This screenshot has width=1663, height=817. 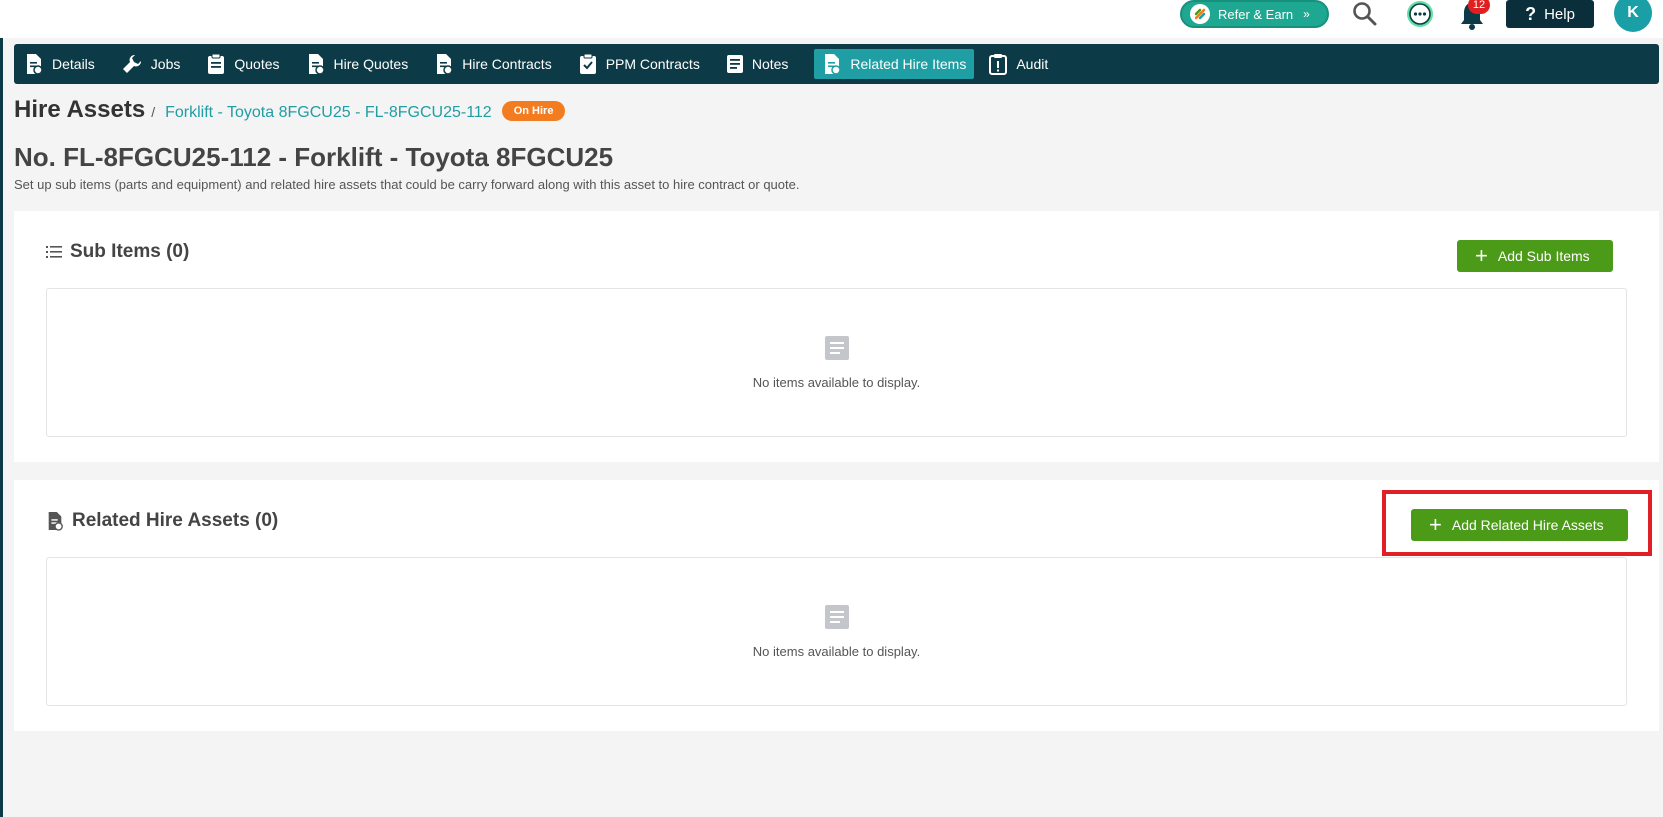 I want to click on tab-label: Details, so click(x=73, y=64).